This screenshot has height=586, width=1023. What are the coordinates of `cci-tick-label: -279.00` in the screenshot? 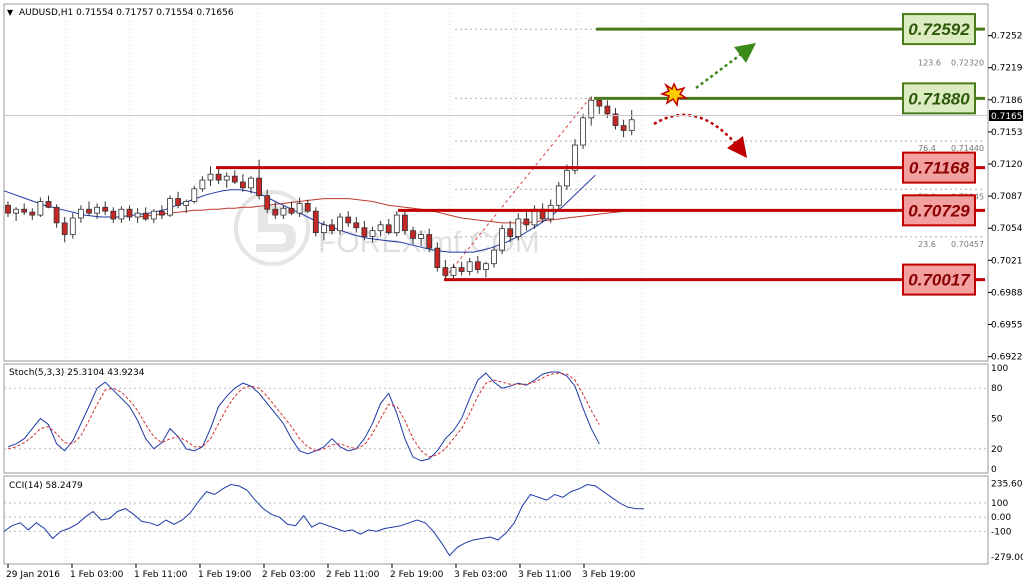 It's located at (1007, 558).